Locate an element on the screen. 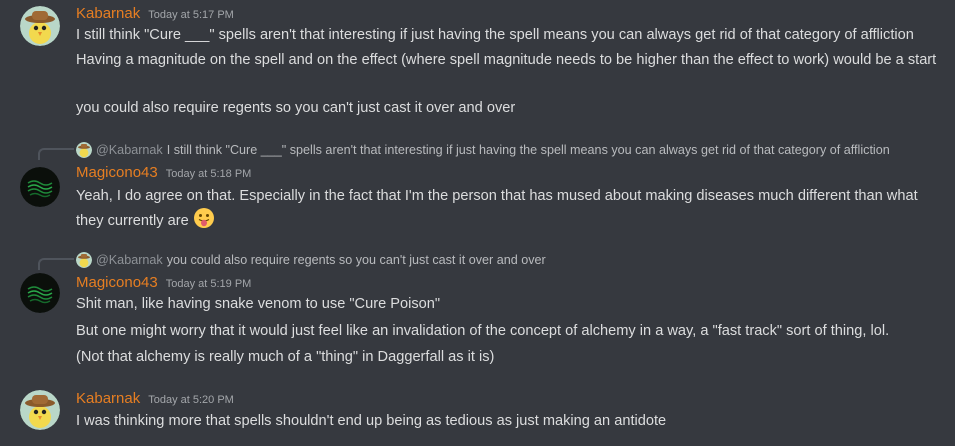  timestamp: Today at 5:20 PM is located at coordinates (191, 400).